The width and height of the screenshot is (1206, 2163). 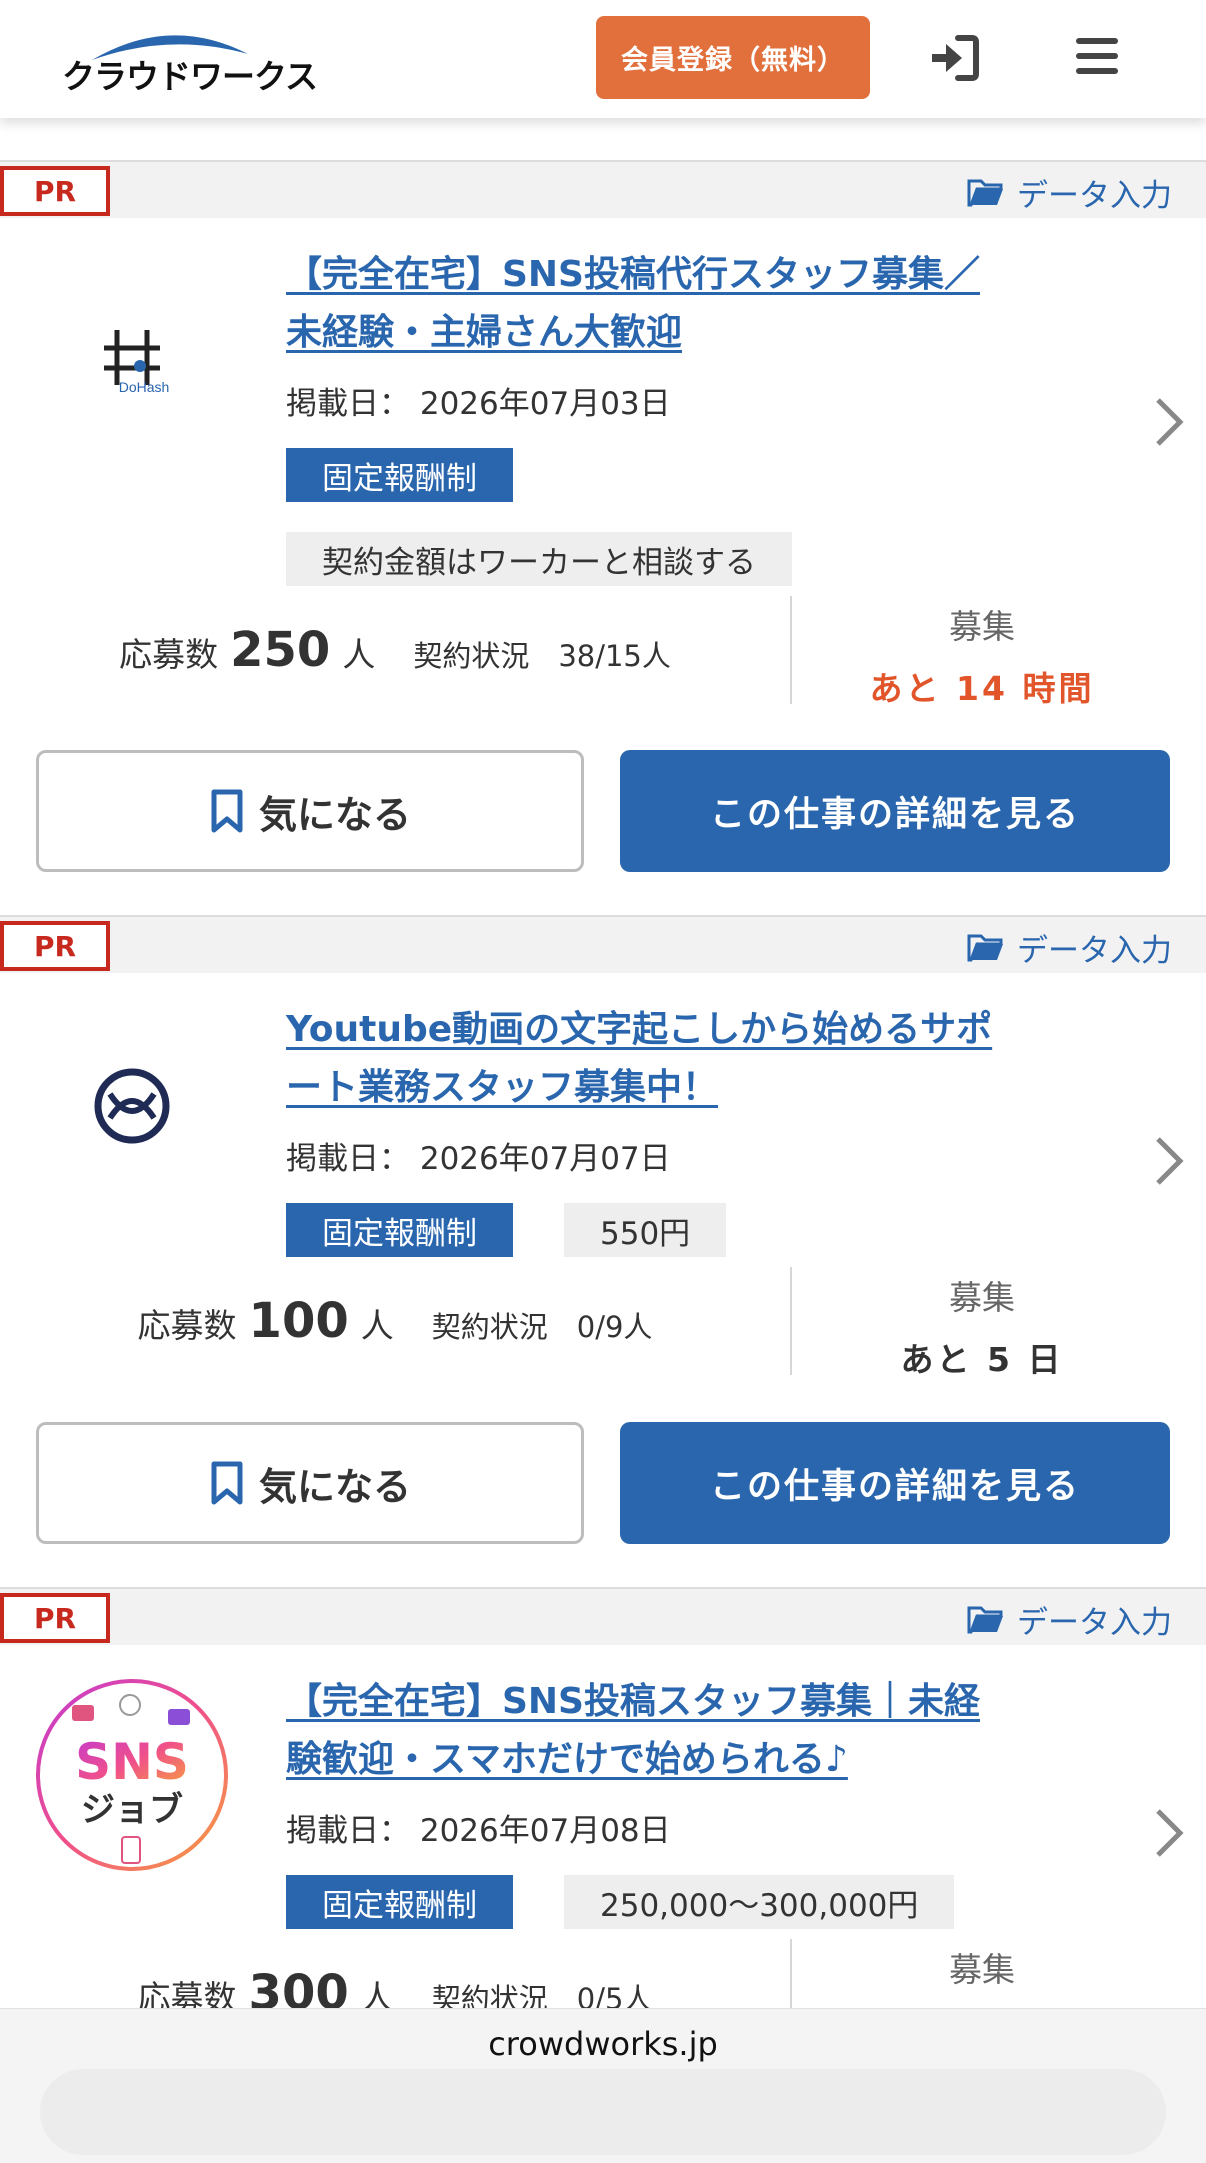 What do you see at coordinates (982, 1326) in the screenshot?
I see `recruit-status: 募集 あと 5 日` at bounding box center [982, 1326].